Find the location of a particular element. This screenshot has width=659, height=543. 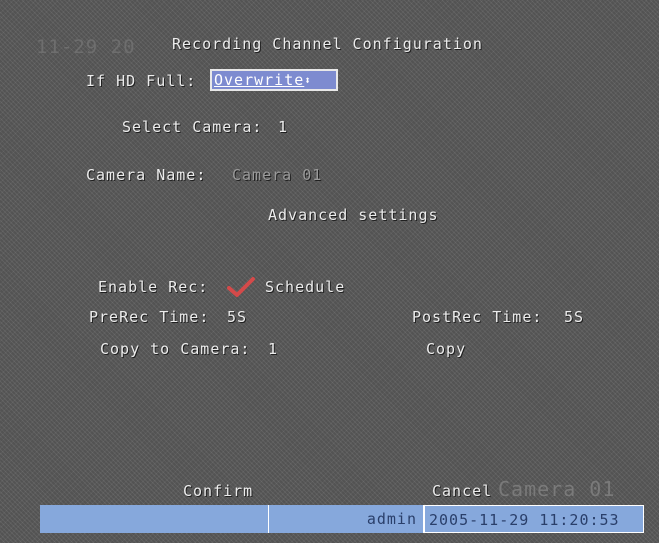

status-cell-empty is located at coordinates (154, 519).